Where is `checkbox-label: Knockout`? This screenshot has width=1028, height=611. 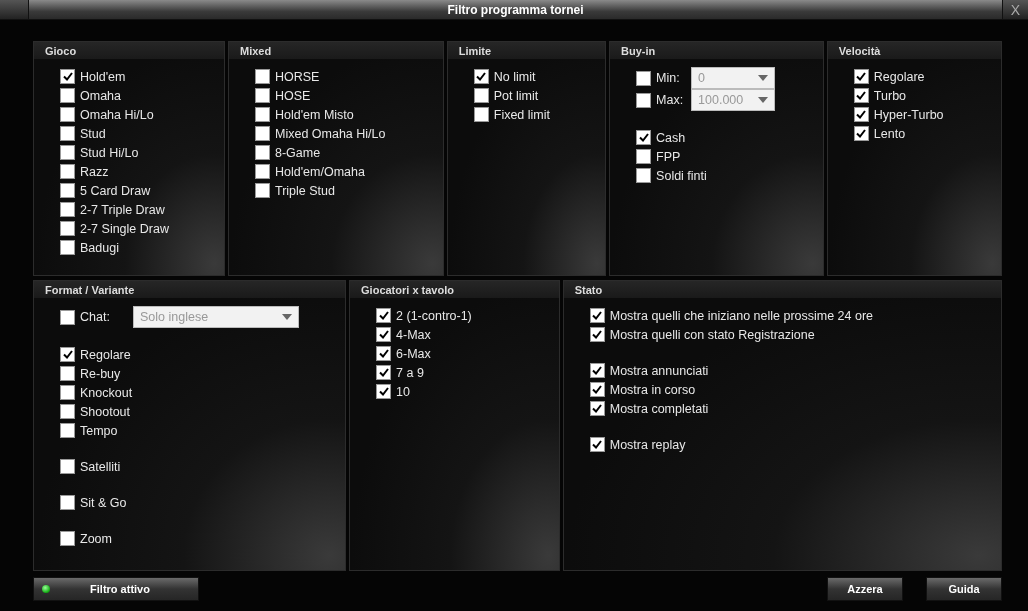
checkbox-label: Knockout is located at coordinates (106, 392).